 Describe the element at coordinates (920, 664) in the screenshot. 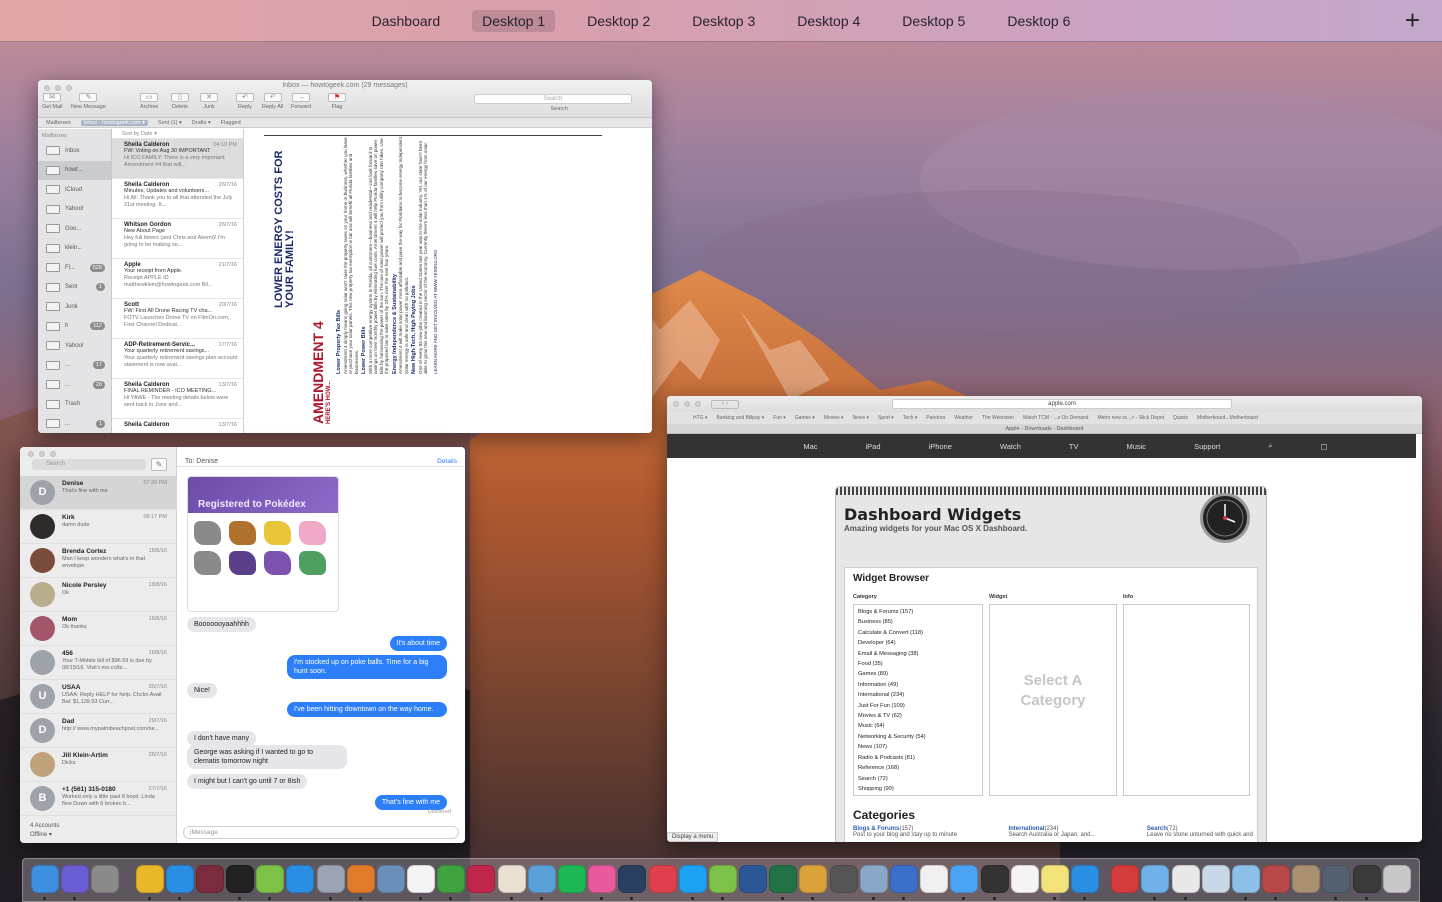

I see `category-item: Food (35)` at that location.